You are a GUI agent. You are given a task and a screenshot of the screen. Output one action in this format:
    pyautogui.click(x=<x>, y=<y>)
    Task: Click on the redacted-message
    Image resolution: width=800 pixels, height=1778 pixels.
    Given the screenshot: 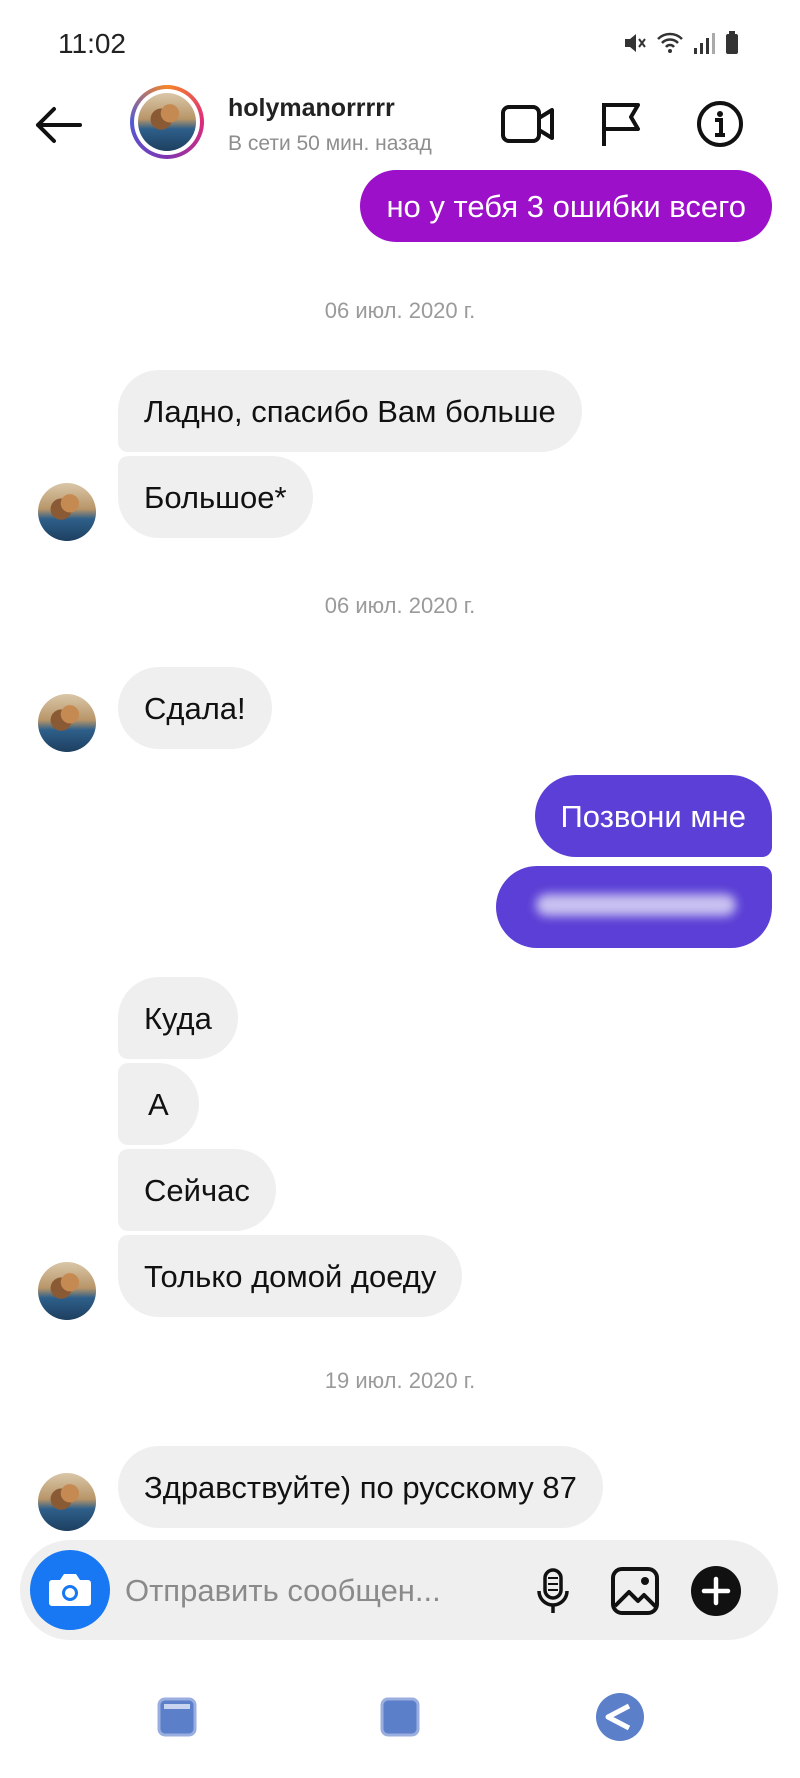 What is the action you would take?
    pyautogui.click(x=634, y=907)
    